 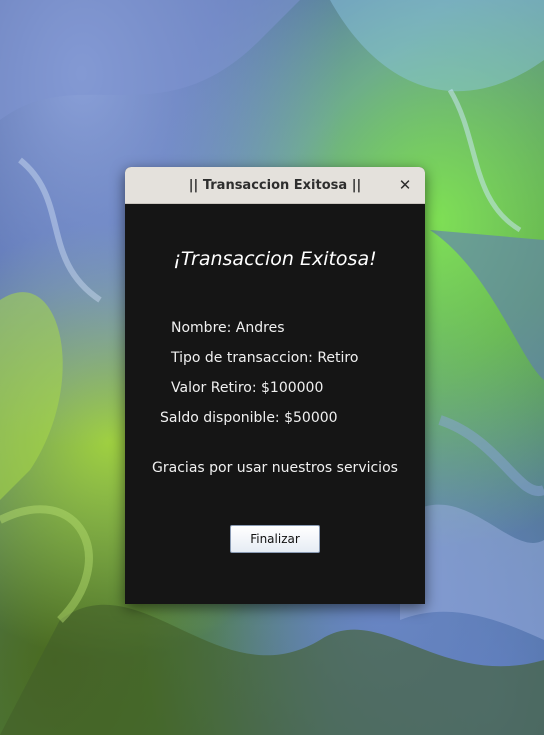 I want to click on available-balance-label: Saldo disponible: $50000, so click(x=249, y=418).